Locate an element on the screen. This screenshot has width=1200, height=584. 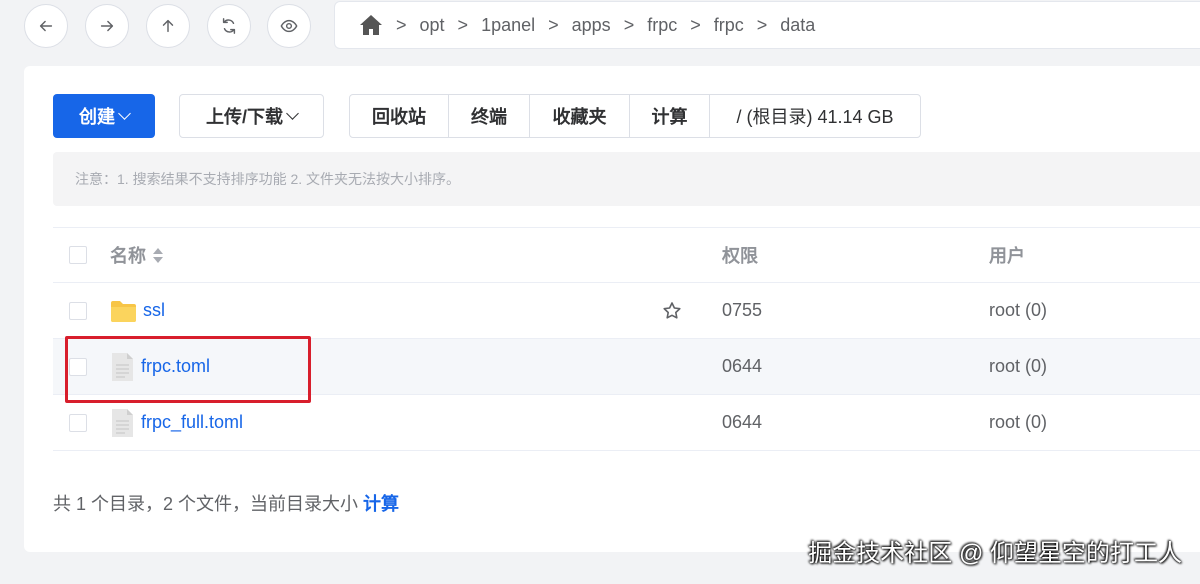
terminal-button: 终端 is located at coordinates (489, 116).